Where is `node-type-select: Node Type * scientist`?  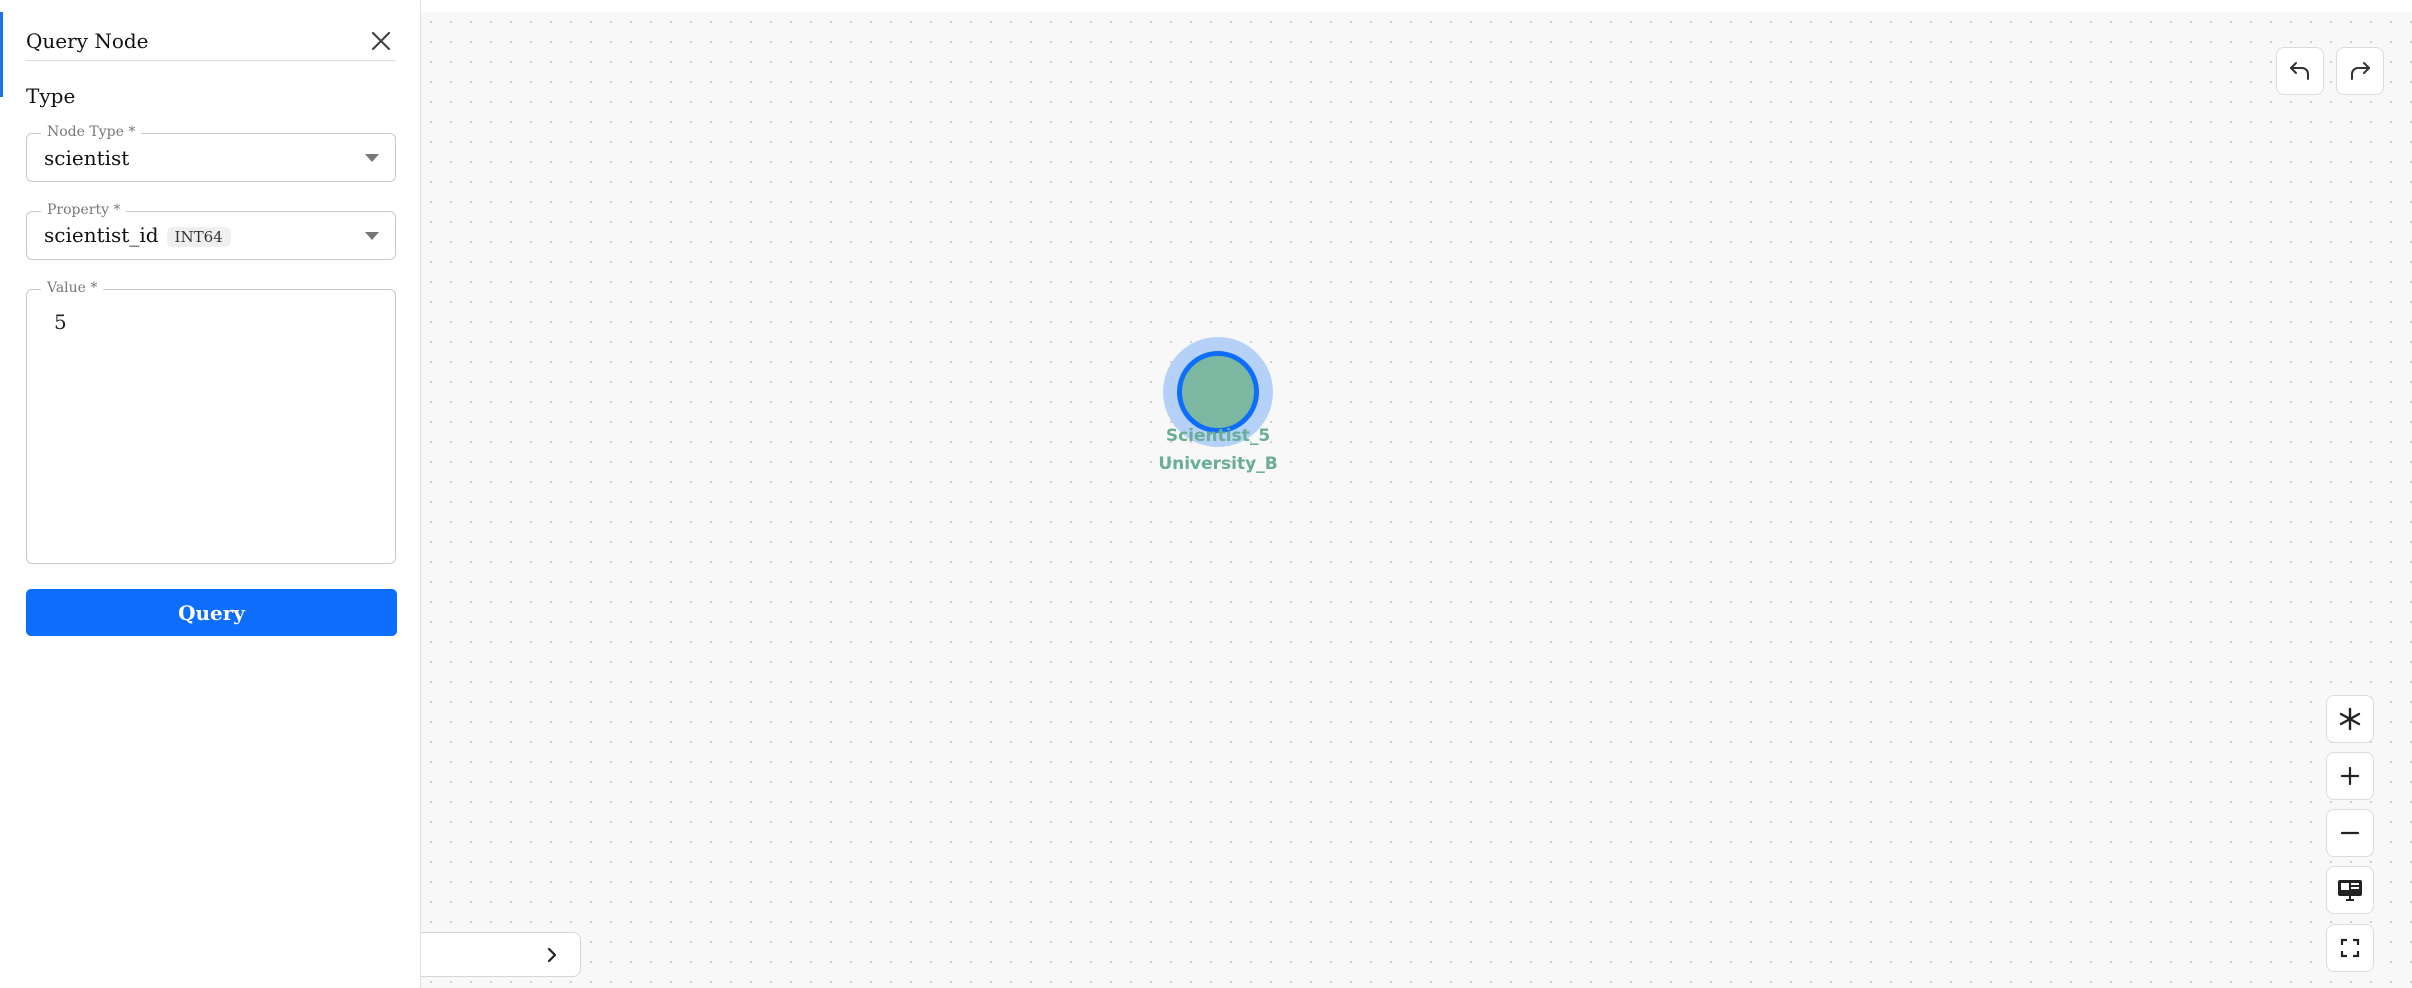 node-type-select: Node Type * scientist is located at coordinates (211, 153).